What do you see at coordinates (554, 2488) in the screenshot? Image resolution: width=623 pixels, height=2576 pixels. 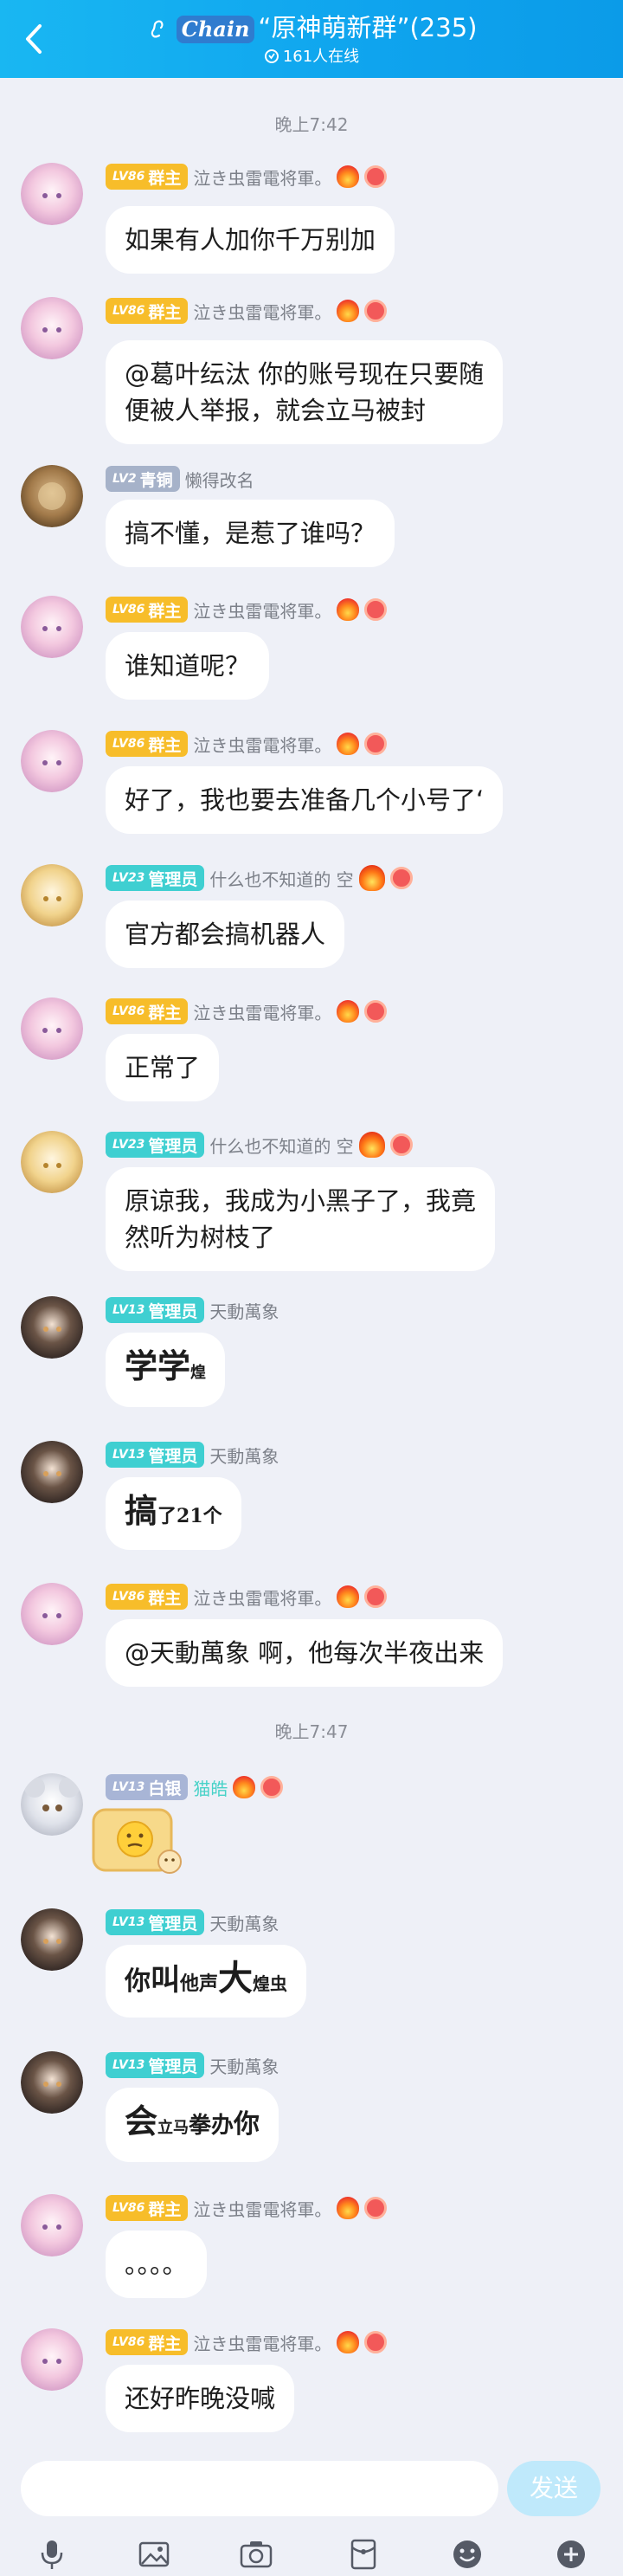 I see `send-button: 发送` at bounding box center [554, 2488].